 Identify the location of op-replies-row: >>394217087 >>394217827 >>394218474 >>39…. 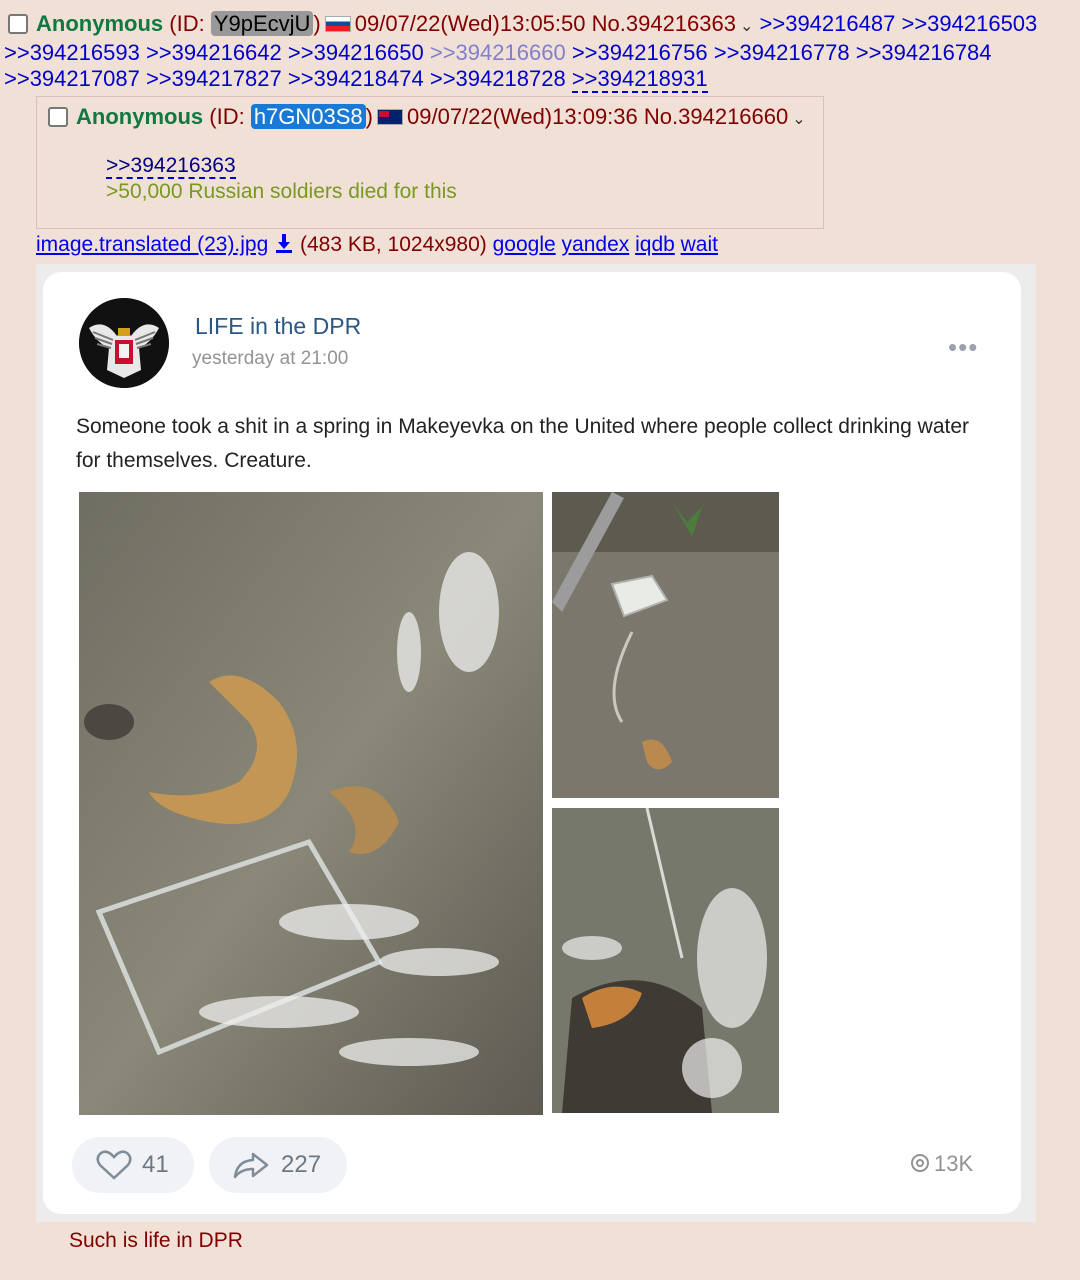
(356, 79).